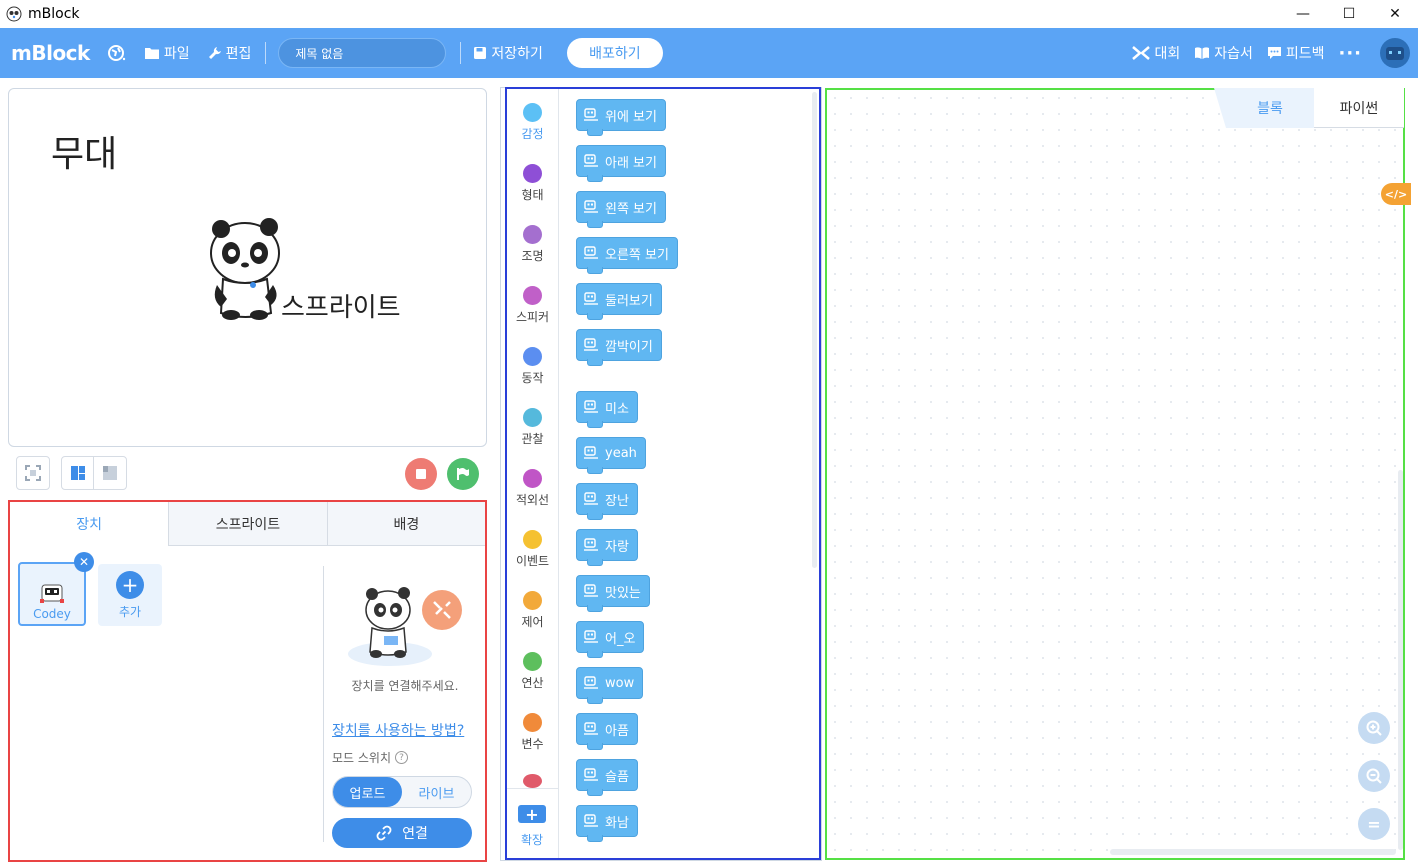 This screenshot has height=867, width=1418. What do you see at coordinates (631, 209) in the screenshot?
I see `code-block-label: 왼쪽 보기` at bounding box center [631, 209].